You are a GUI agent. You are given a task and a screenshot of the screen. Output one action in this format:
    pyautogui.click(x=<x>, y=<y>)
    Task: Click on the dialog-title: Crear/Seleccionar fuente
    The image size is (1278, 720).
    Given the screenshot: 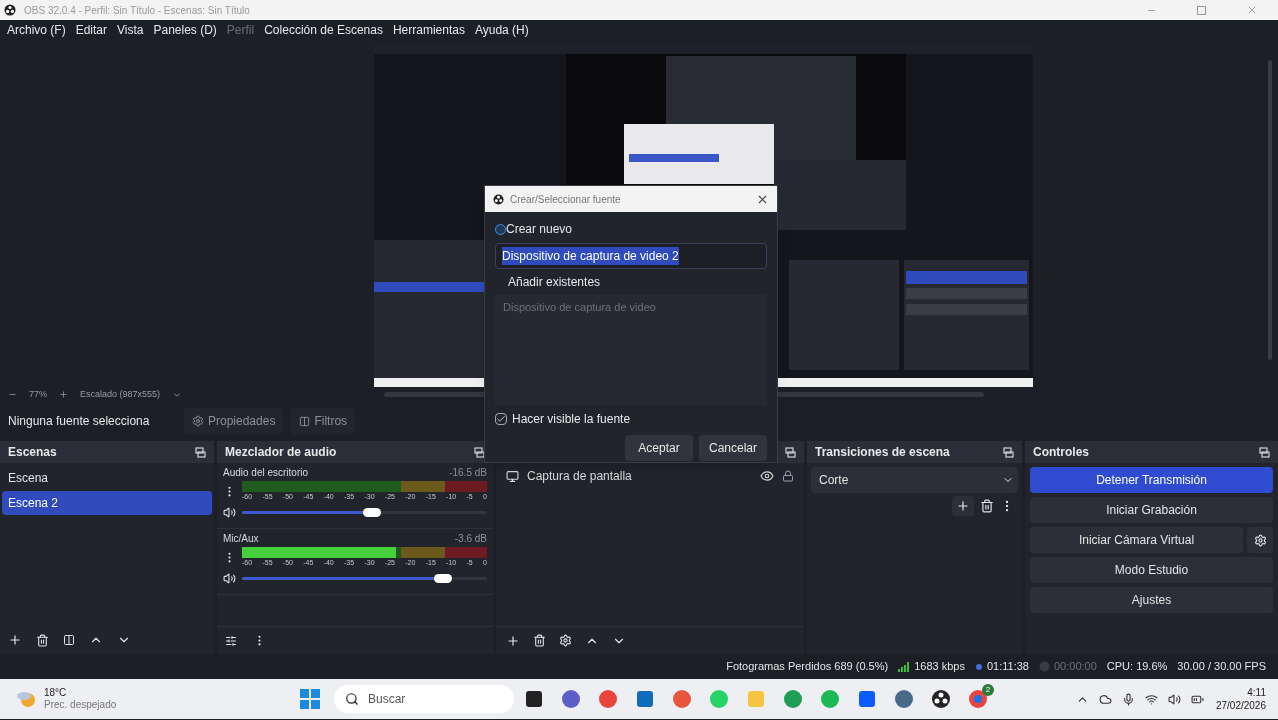 What is the action you would take?
    pyautogui.click(x=566, y=199)
    